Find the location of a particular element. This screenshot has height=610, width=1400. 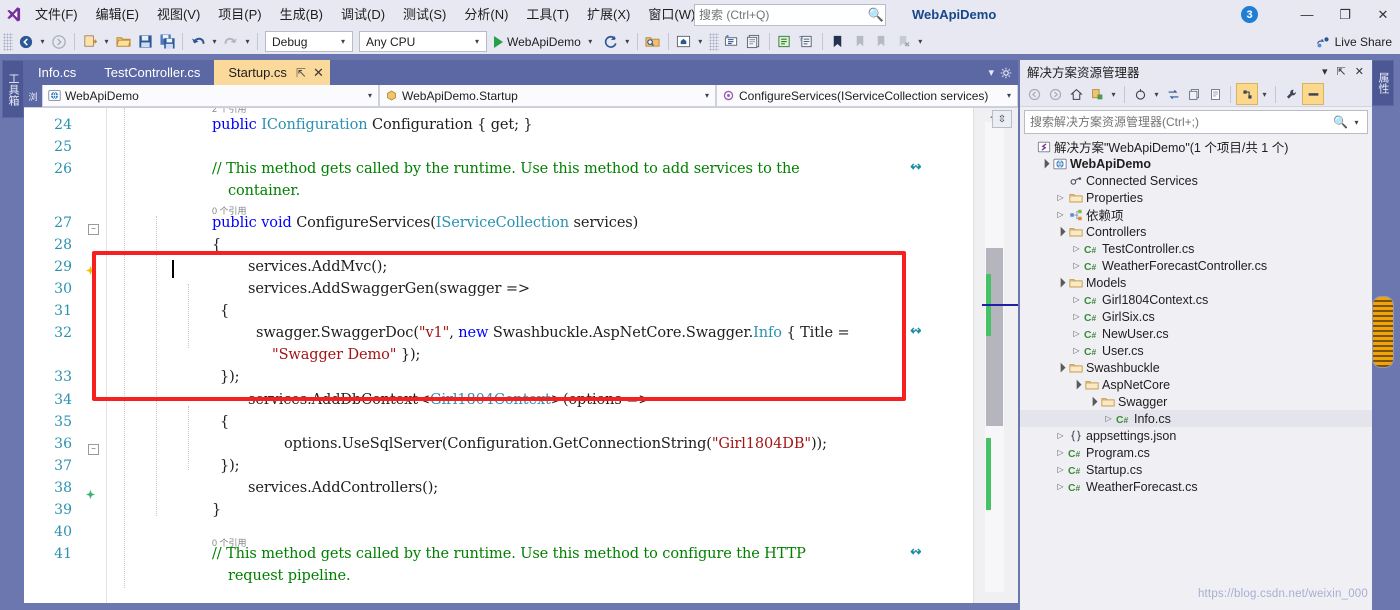

hot-reload-icon is located at coordinates (611, 42).